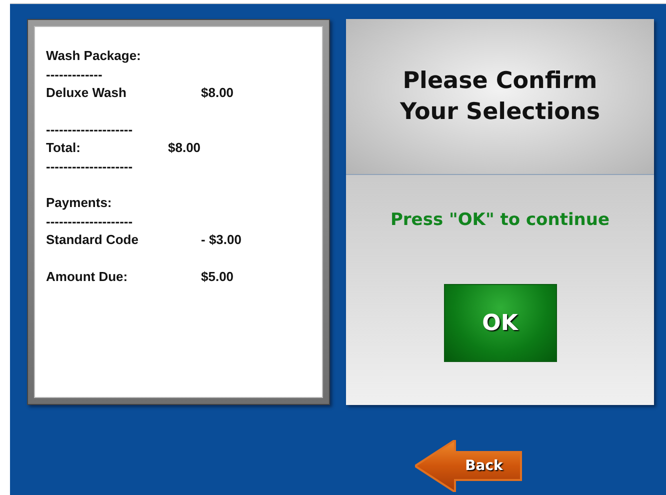 This screenshot has width=666, height=495. What do you see at coordinates (221, 240) in the screenshot?
I see `line-amount: - $3.00` at bounding box center [221, 240].